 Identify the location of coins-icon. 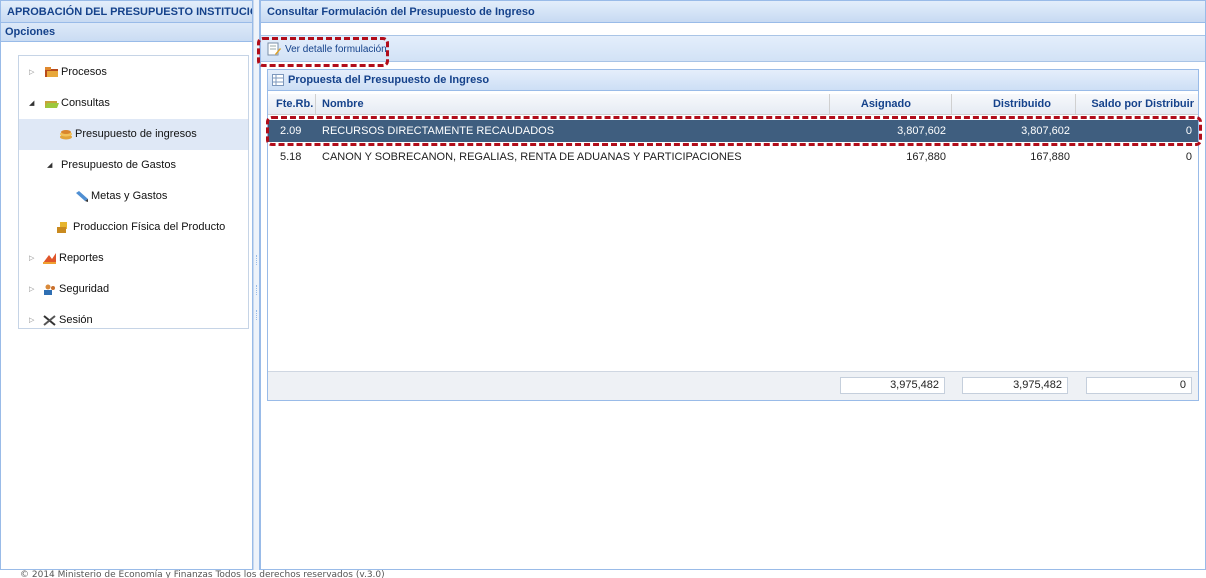
(66, 135).